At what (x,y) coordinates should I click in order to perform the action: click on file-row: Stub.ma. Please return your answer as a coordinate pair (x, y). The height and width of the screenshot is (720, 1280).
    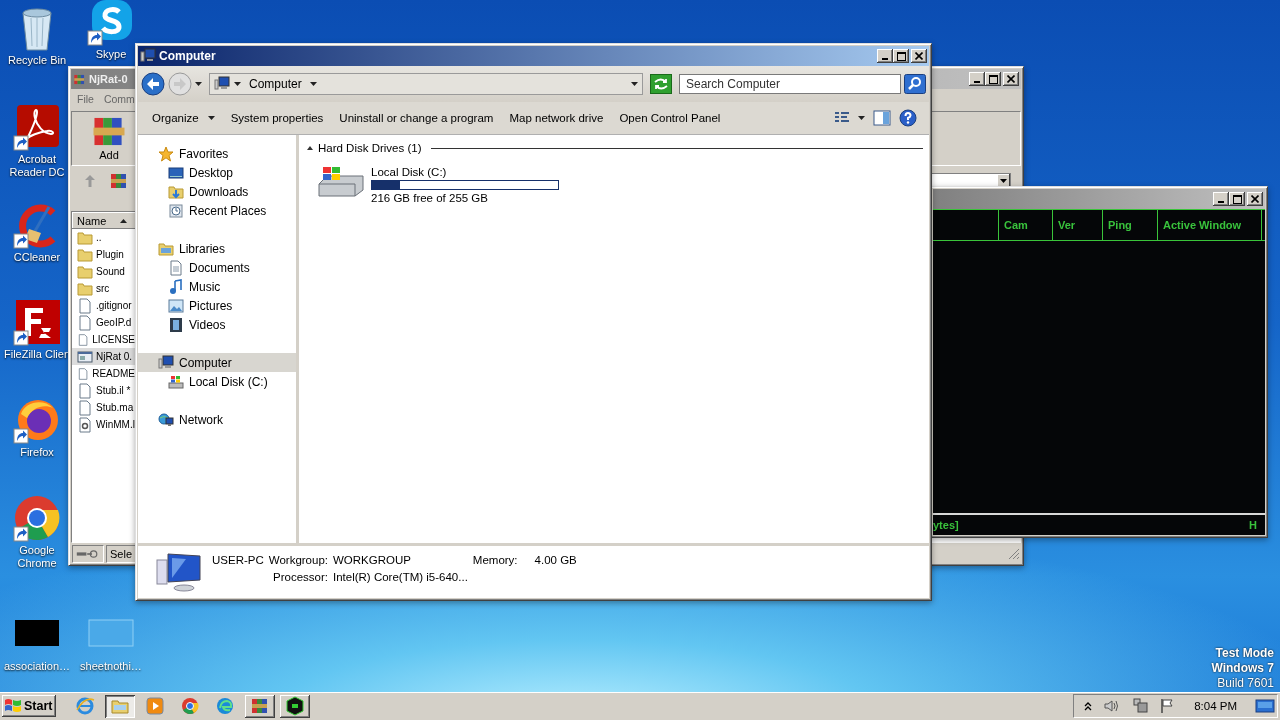
    Looking at the image, I should click on (103, 407).